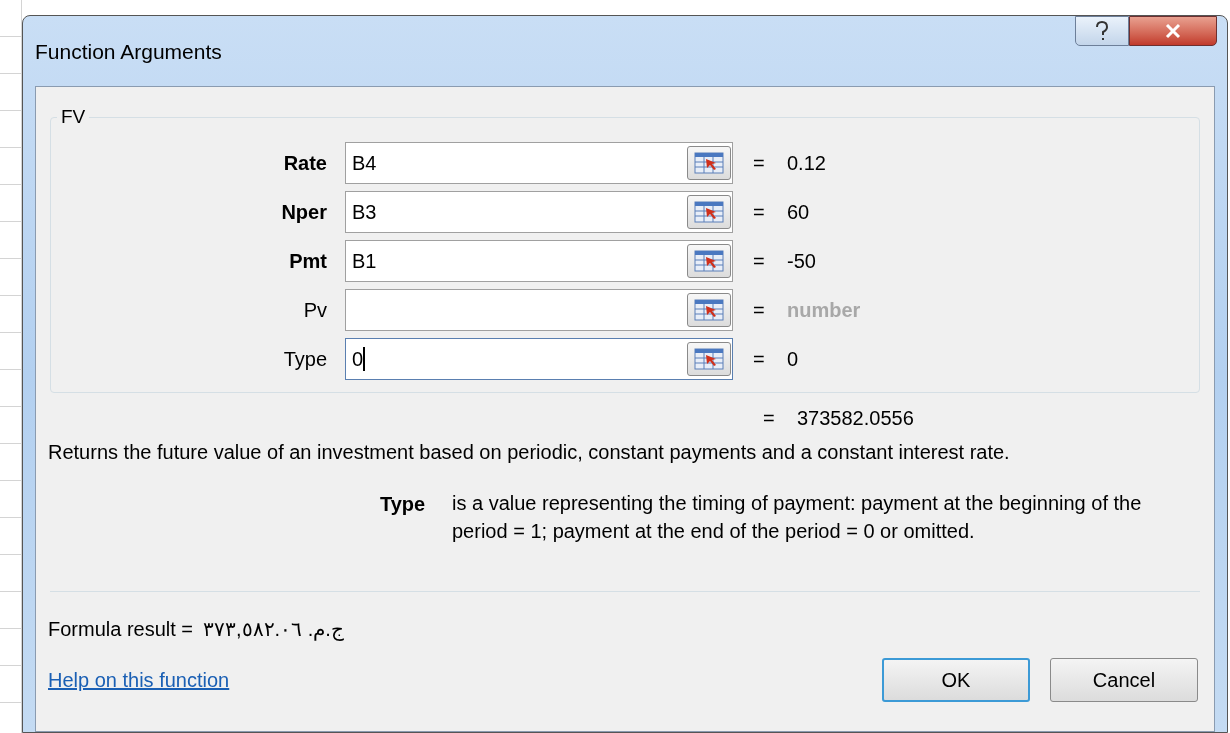  Describe the element at coordinates (304, 212) in the screenshot. I see `argument-label: Nper` at that location.